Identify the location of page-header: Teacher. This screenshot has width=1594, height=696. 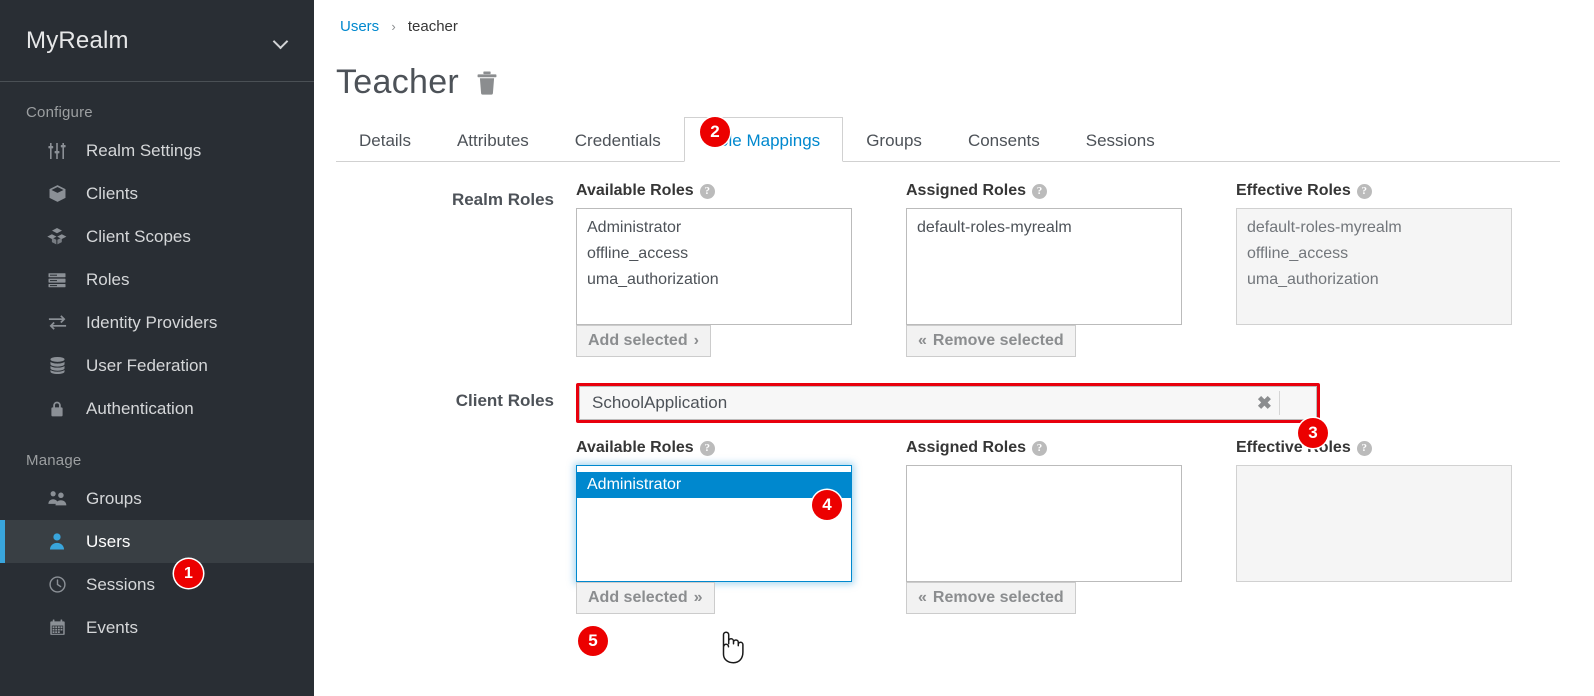
(954, 68).